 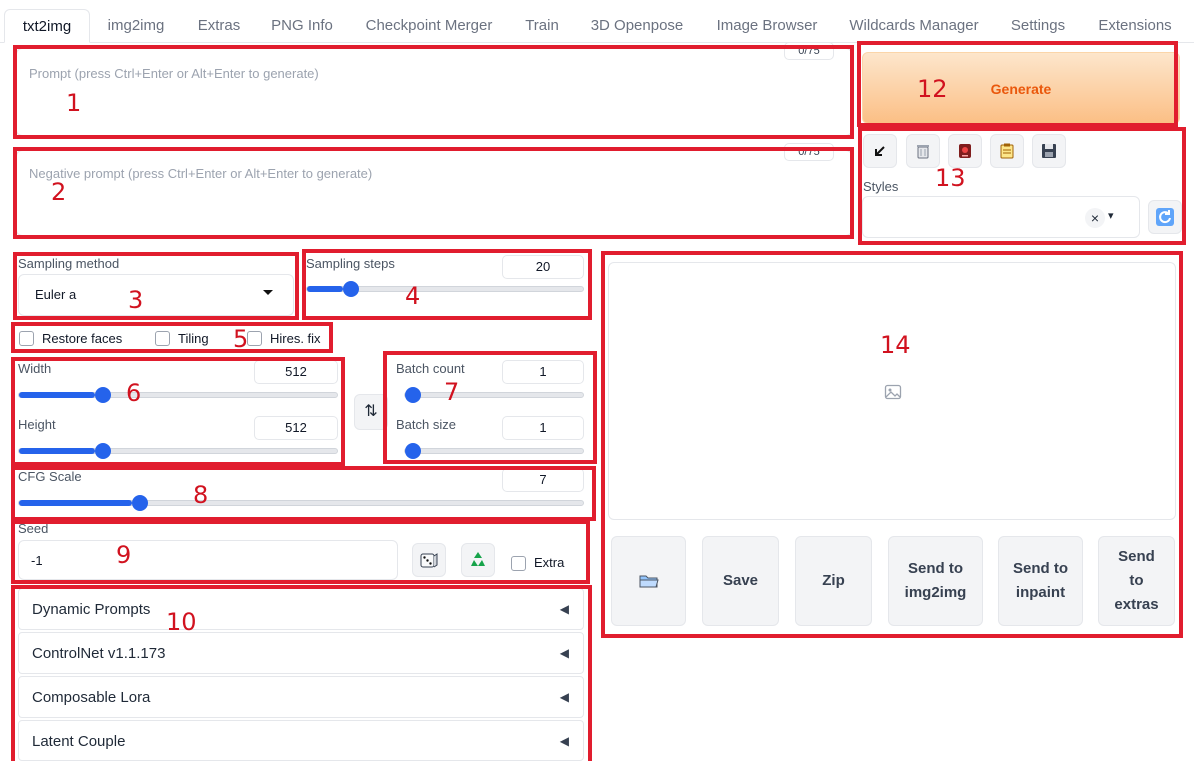 I want to click on width-slider, so click(x=178, y=395).